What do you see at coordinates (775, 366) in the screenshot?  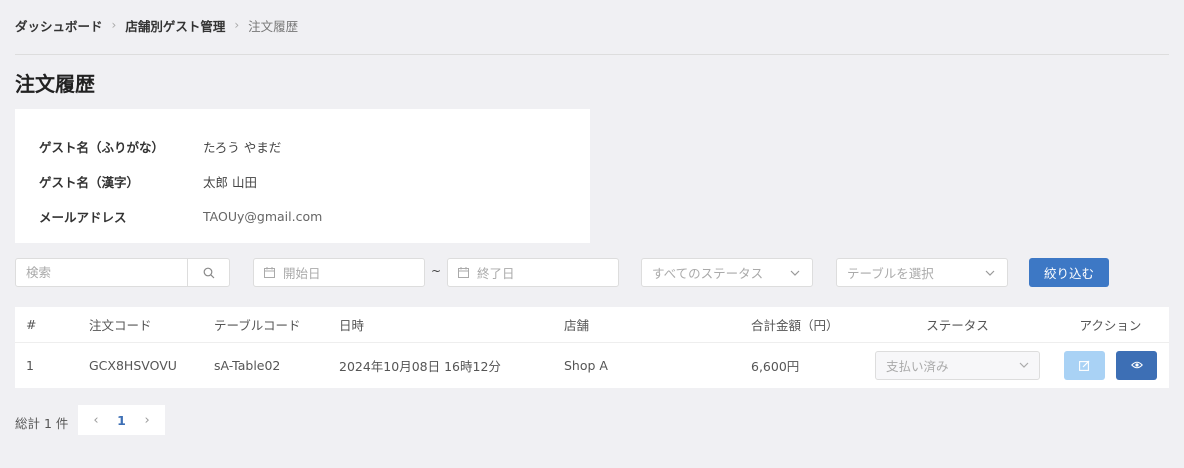 I see `row-total: 6,600円` at bounding box center [775, 366].